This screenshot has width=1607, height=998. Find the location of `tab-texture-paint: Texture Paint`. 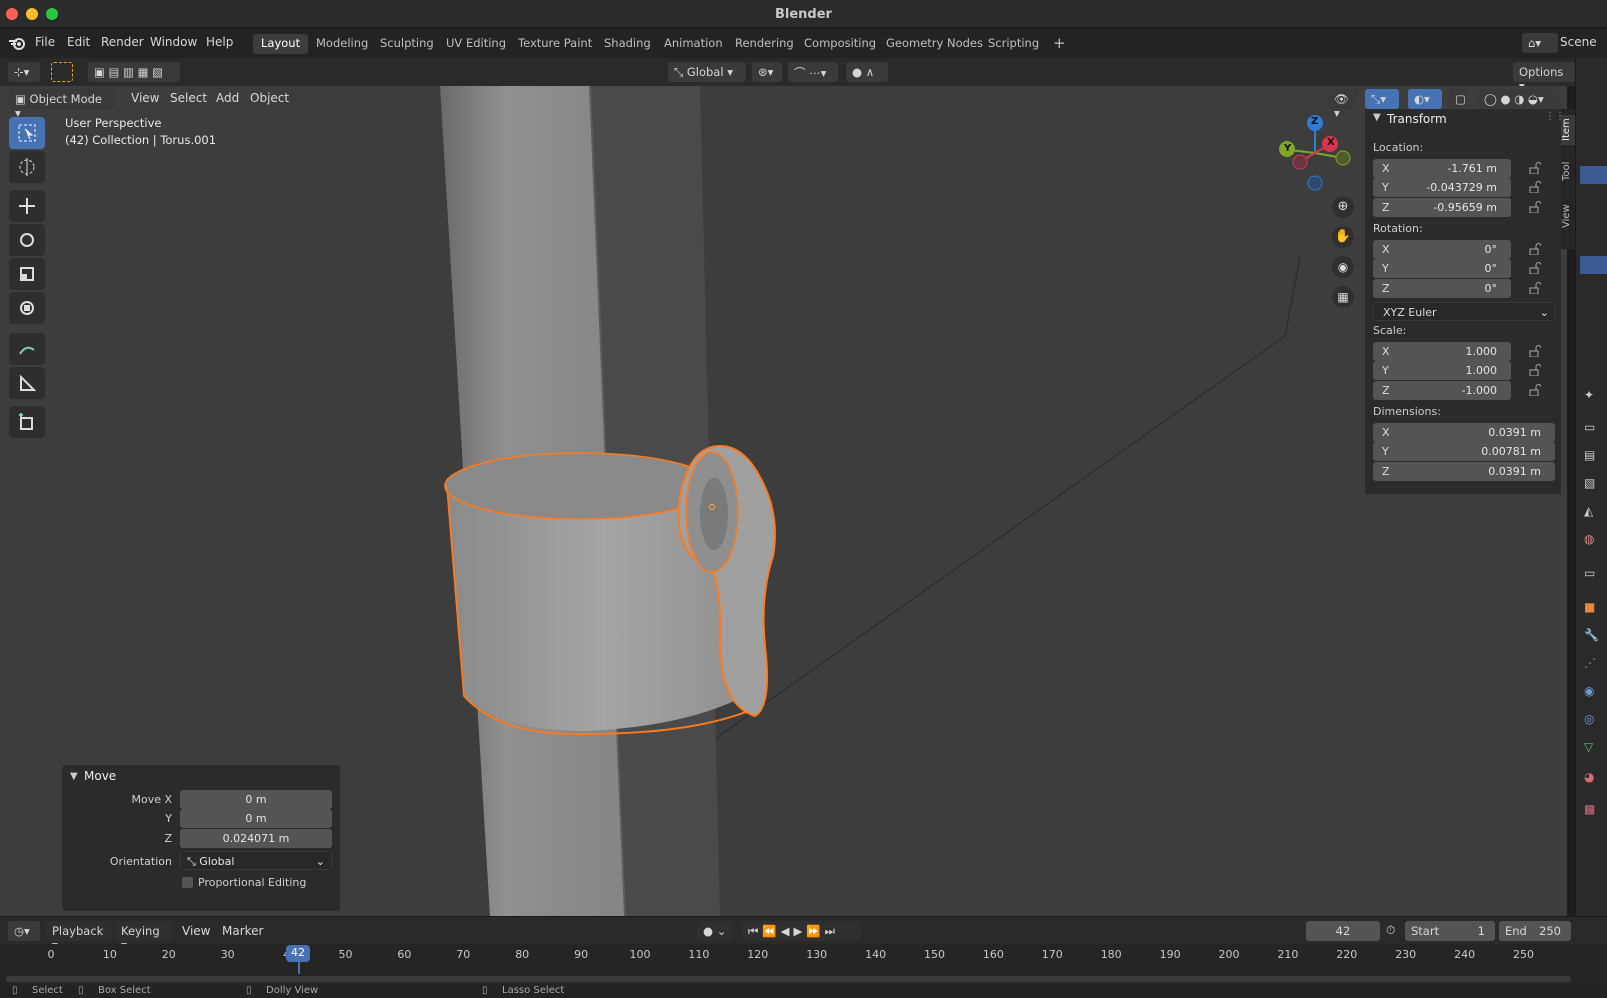

tab-texture-paint: Texture Paint is located at coordinates (555, 44).